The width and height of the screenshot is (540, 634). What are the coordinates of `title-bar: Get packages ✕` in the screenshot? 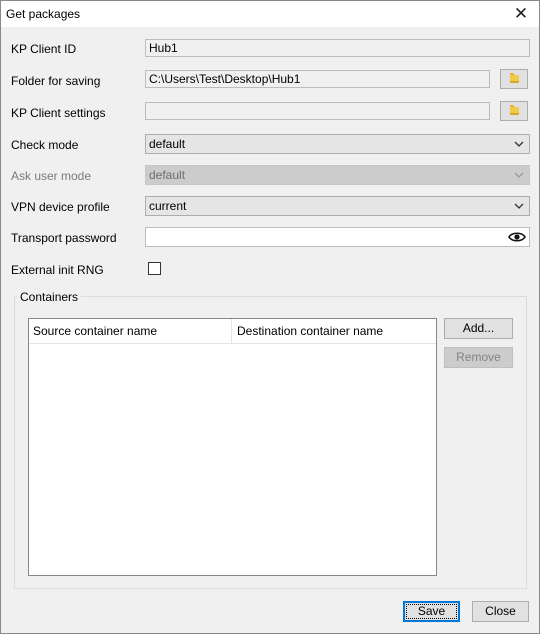 It's located at (270, 14).